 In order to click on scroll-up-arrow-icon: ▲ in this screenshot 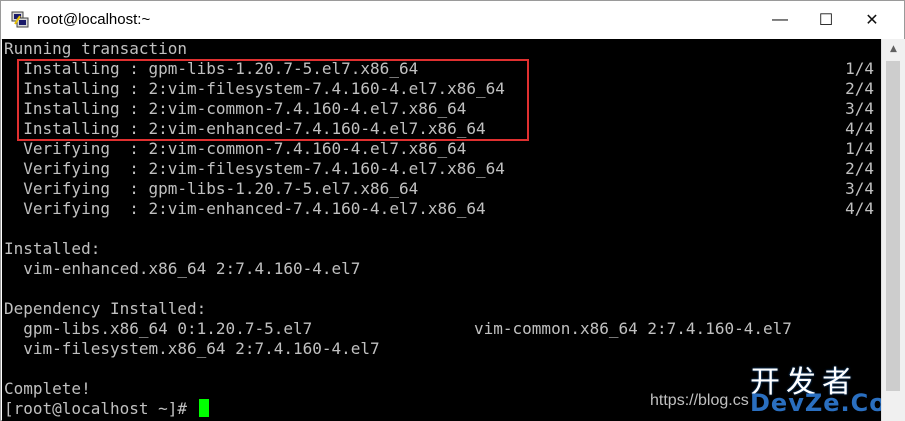, I will do `click(893, 49)`.